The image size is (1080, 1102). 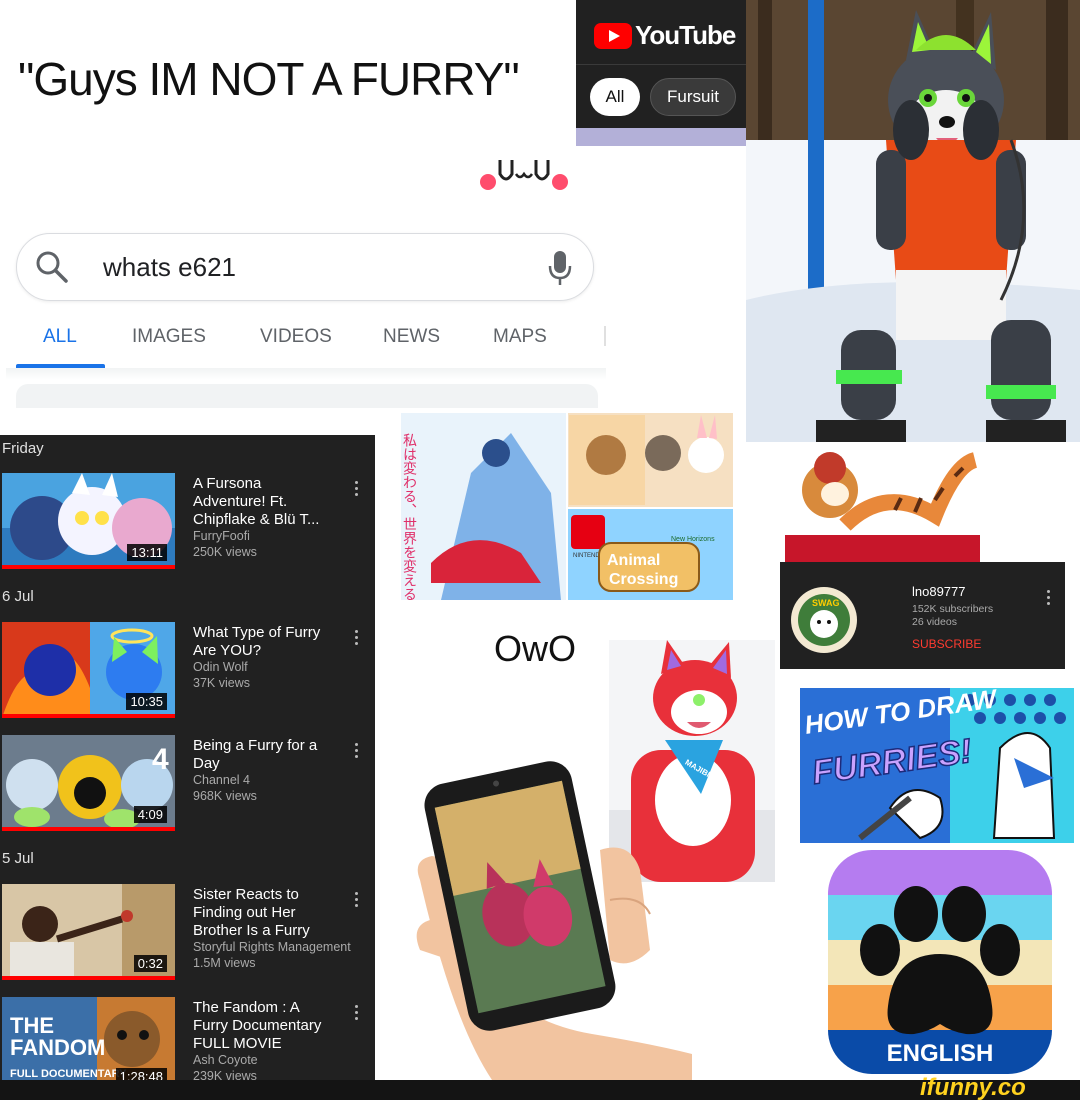 I want to click on video-views: 1.5M views, so click(x=224, y=963).